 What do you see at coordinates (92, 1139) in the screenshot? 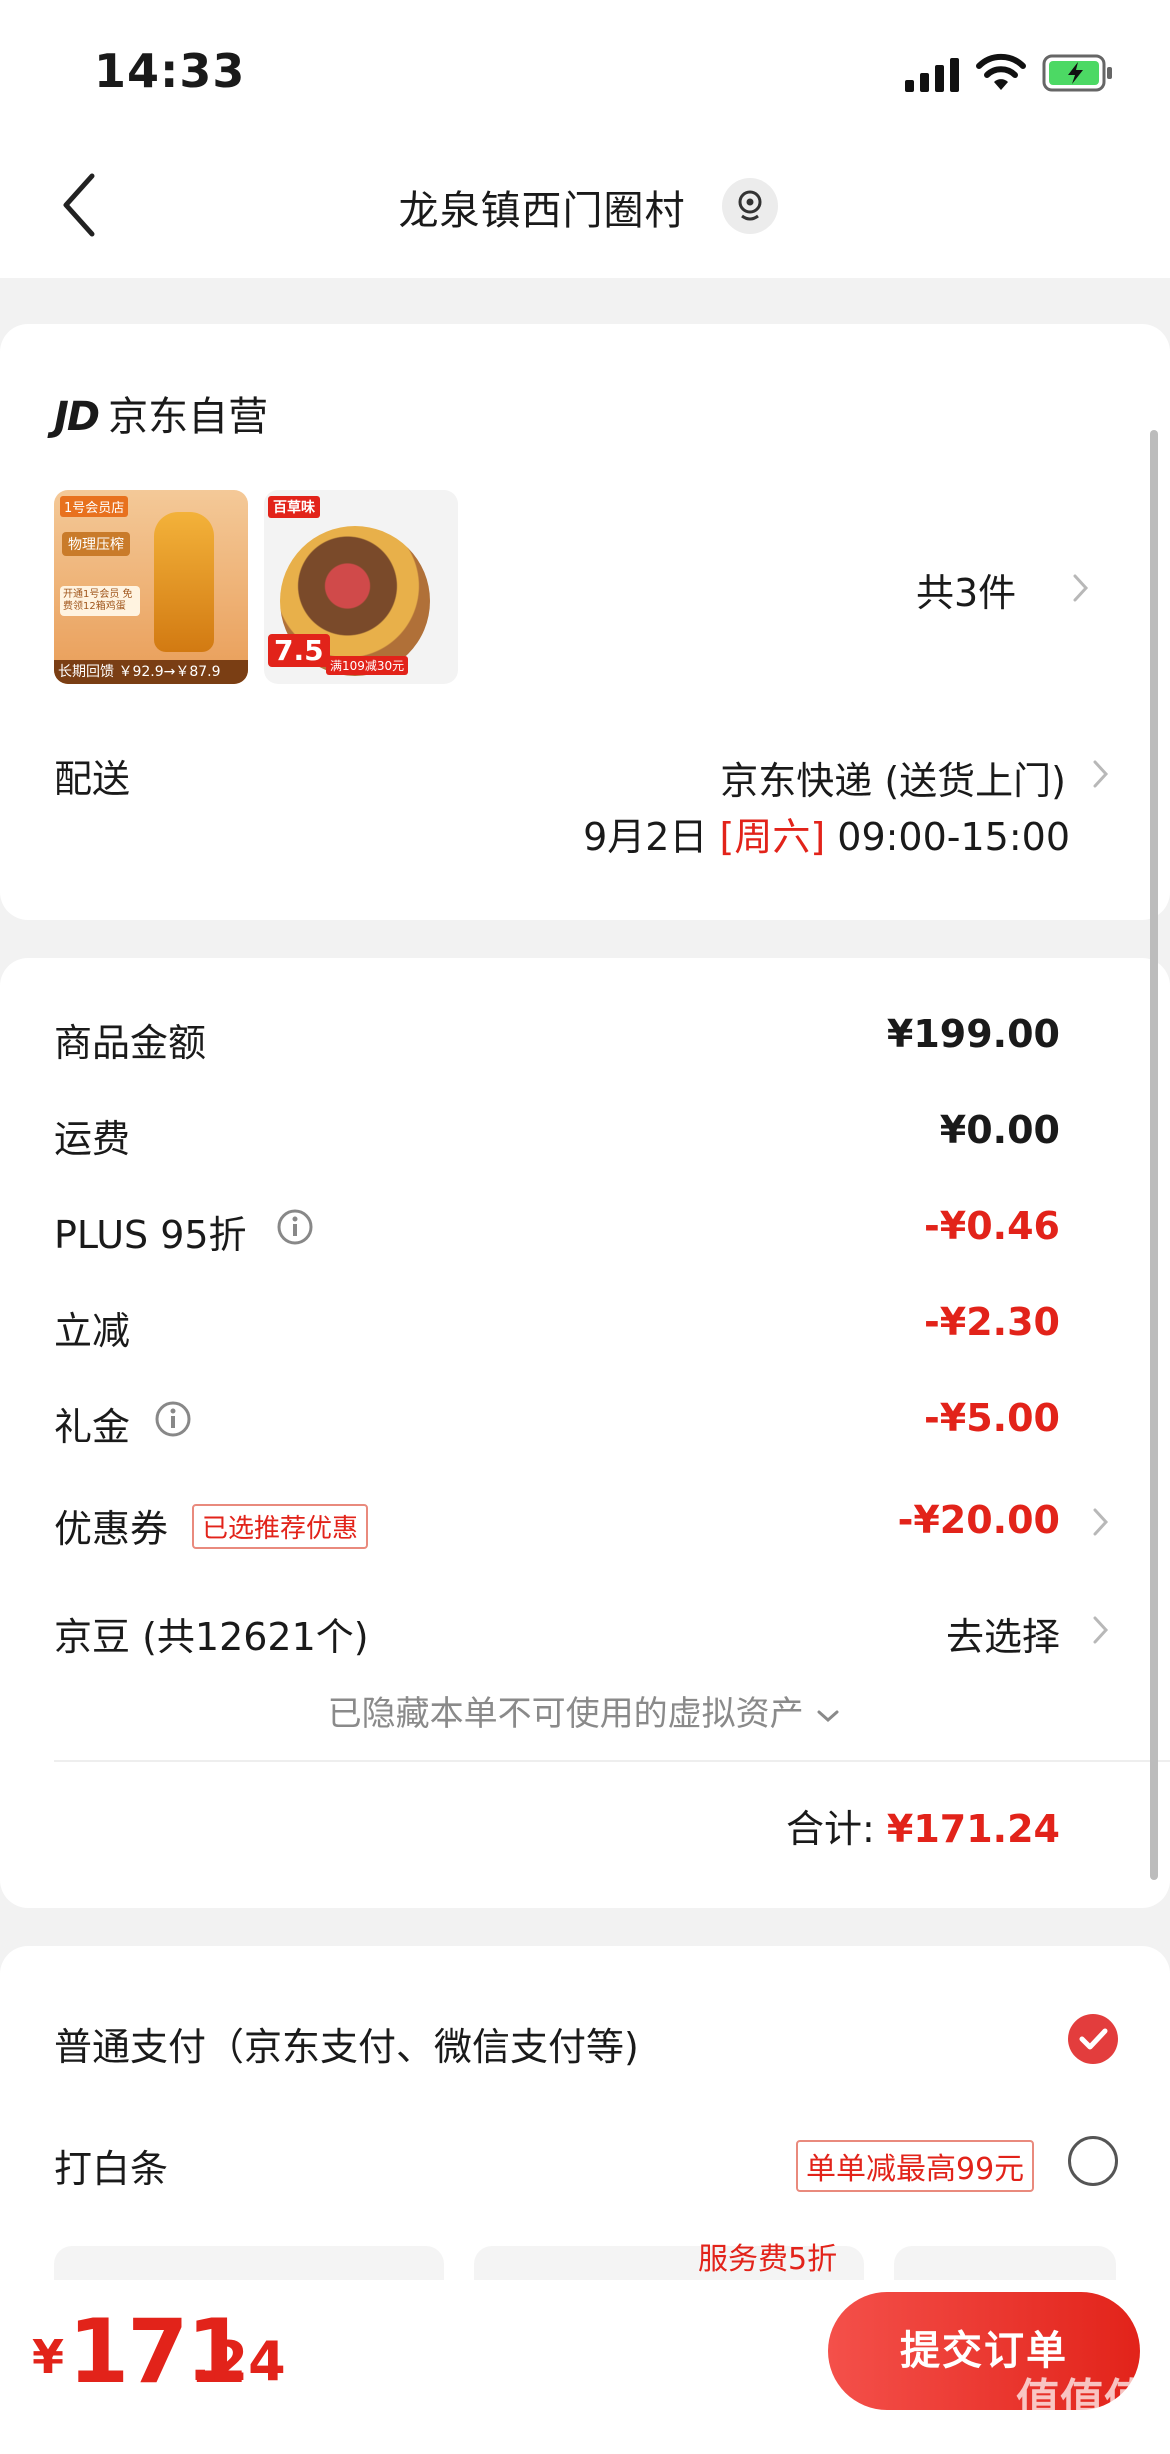
I see `shipping-label: 运费` at bounding box center [92, 1139].